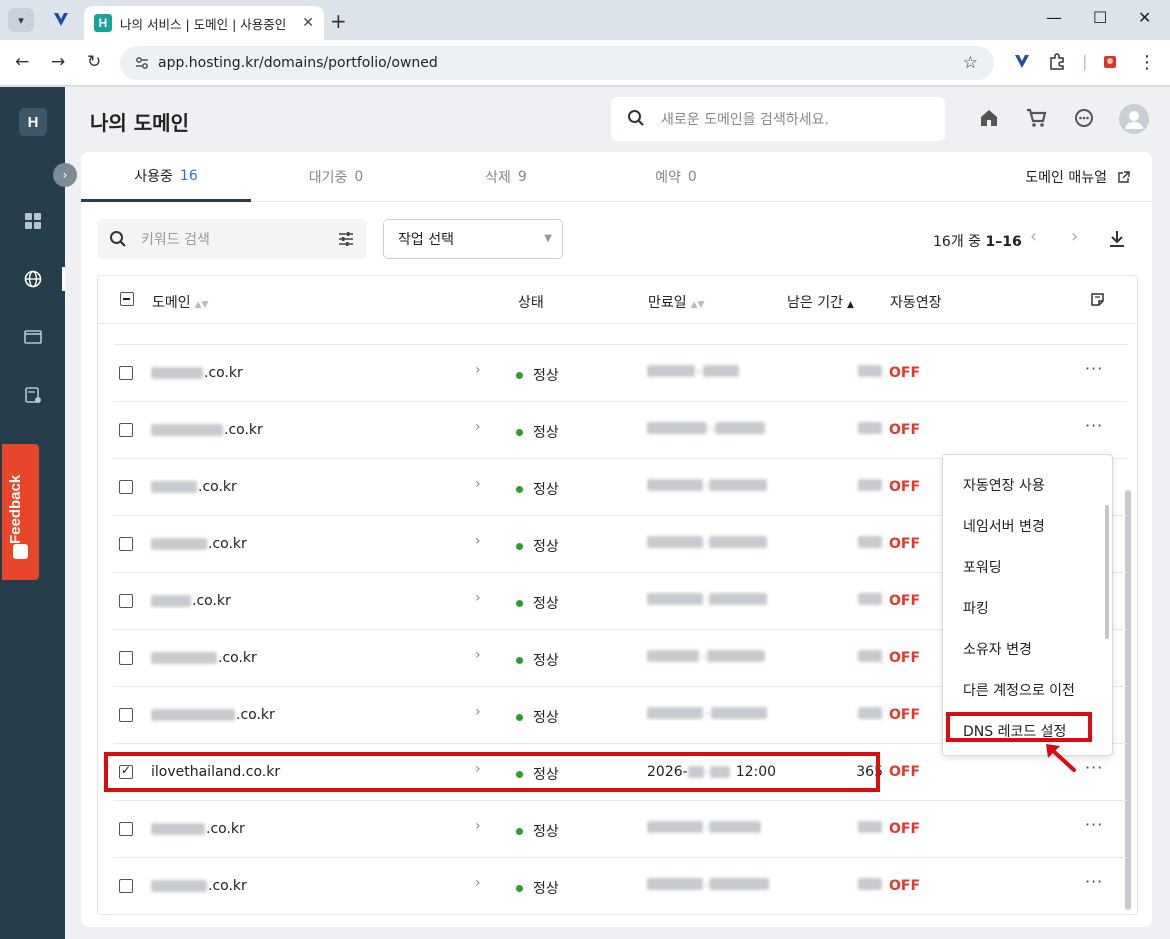 The image size is (1170, 939). What do you see at coordinates (1004, 485) in the screenshot?
I see `menu-item-auto-renew: 자동연장 사용` at bounding box center [1004, 485].